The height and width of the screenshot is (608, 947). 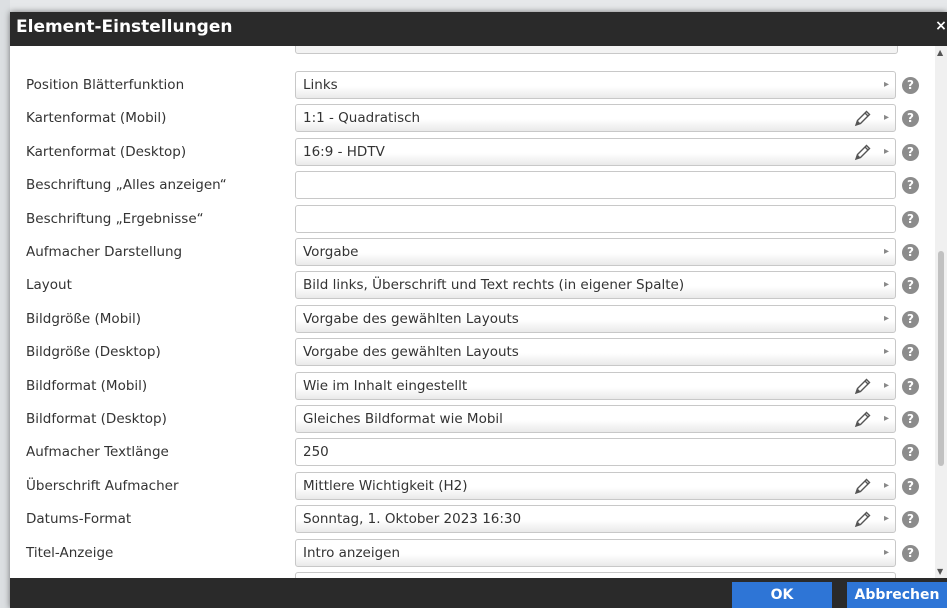 What do you see at coordinates (897, 595) in the screenshot?
I see `cancel-button: Abbrechen` at bounding box center [897, 595].